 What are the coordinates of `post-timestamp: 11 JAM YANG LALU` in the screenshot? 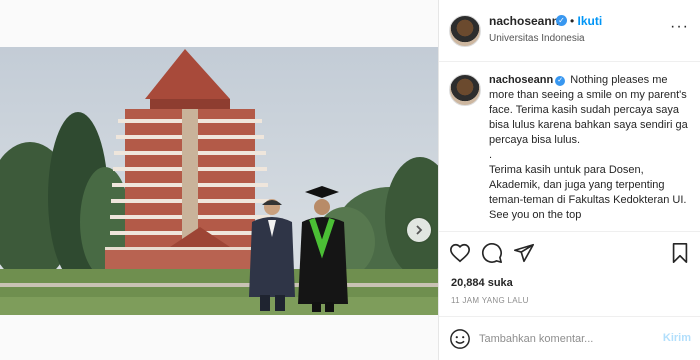 It's located at (490, 300).